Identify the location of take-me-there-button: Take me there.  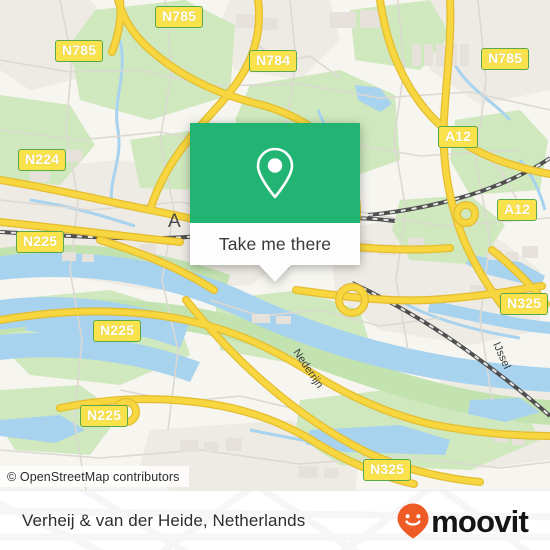
(275, 244).